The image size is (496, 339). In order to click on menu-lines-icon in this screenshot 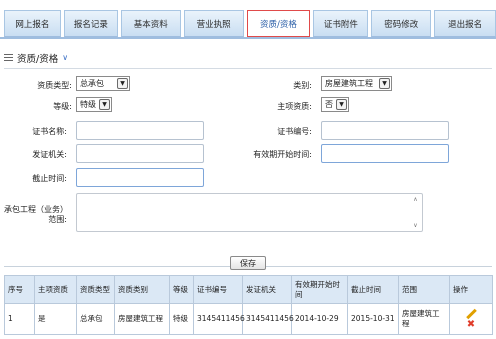, I will do `click(8, 57)`.